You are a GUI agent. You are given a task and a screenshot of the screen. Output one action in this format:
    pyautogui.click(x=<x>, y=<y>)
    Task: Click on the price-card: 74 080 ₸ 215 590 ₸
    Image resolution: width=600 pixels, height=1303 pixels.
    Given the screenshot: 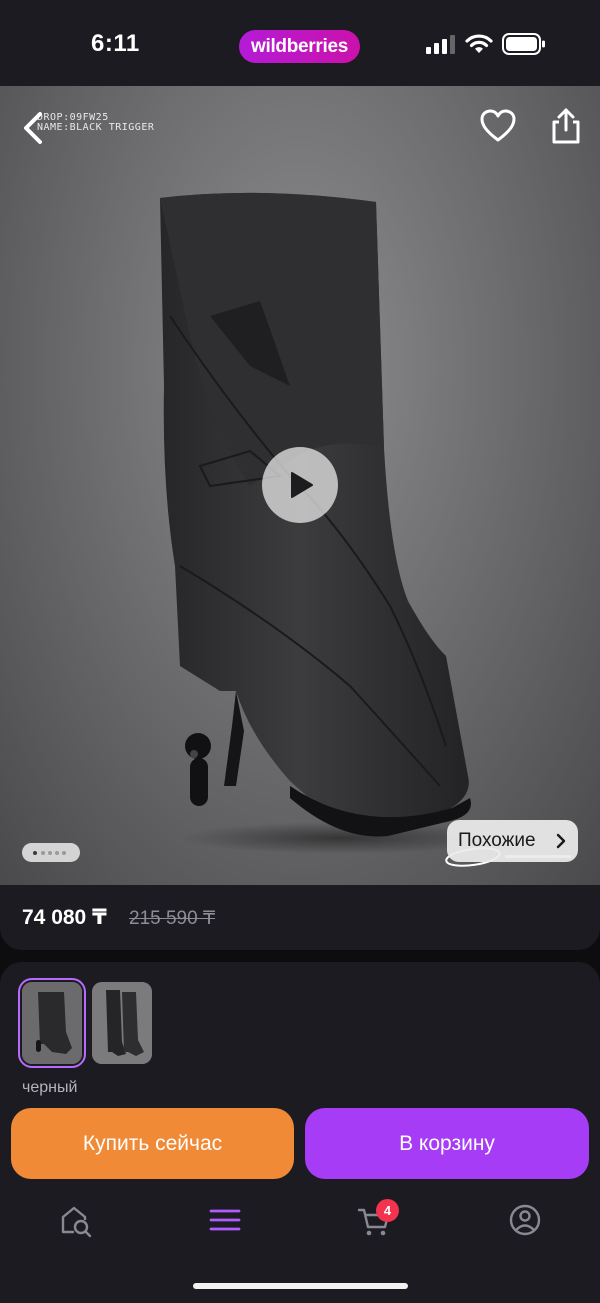 What is the action you would take?
    pyautogui.click(x=300, y=917)
    